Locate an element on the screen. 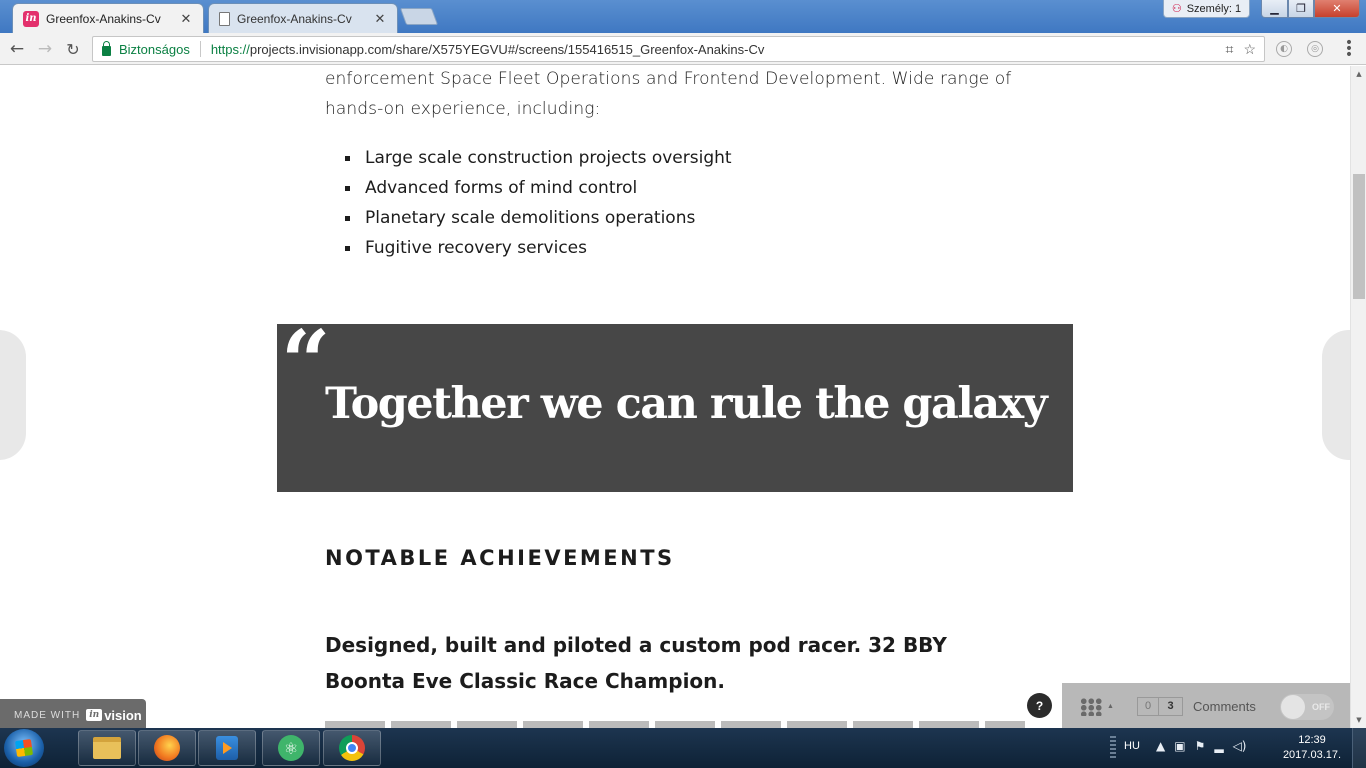  maximize-button: ❐ is located at coordinates (1301, 9).